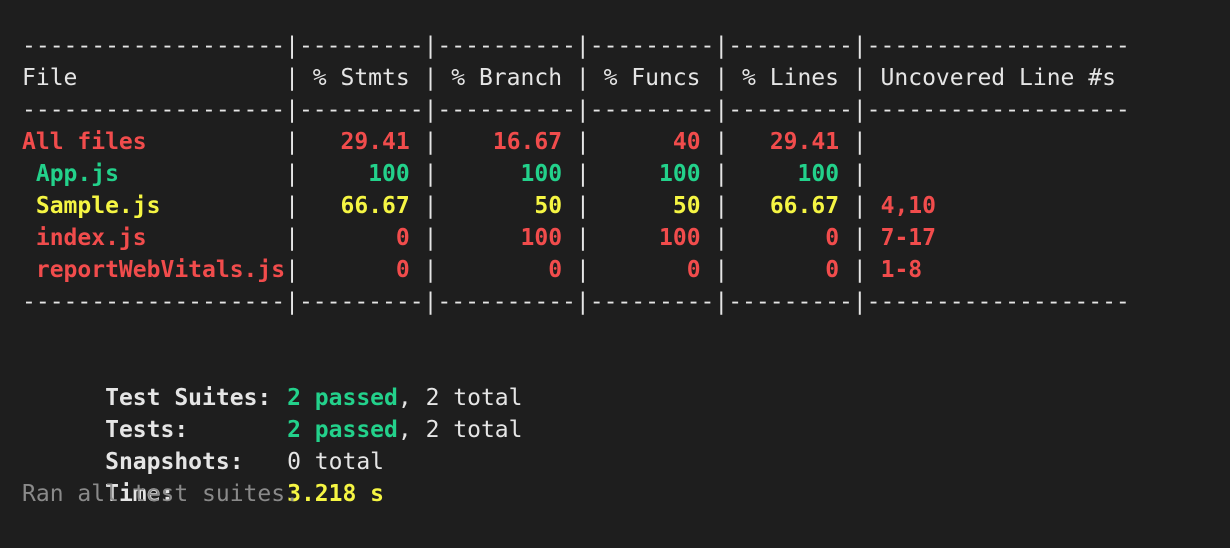 This screenshot has width=1230, height=548. What do you see at coordinates (154, 270) in the screenshot?
I see `file-name: reportWebVitals.js` at bounding box center [154, 270].